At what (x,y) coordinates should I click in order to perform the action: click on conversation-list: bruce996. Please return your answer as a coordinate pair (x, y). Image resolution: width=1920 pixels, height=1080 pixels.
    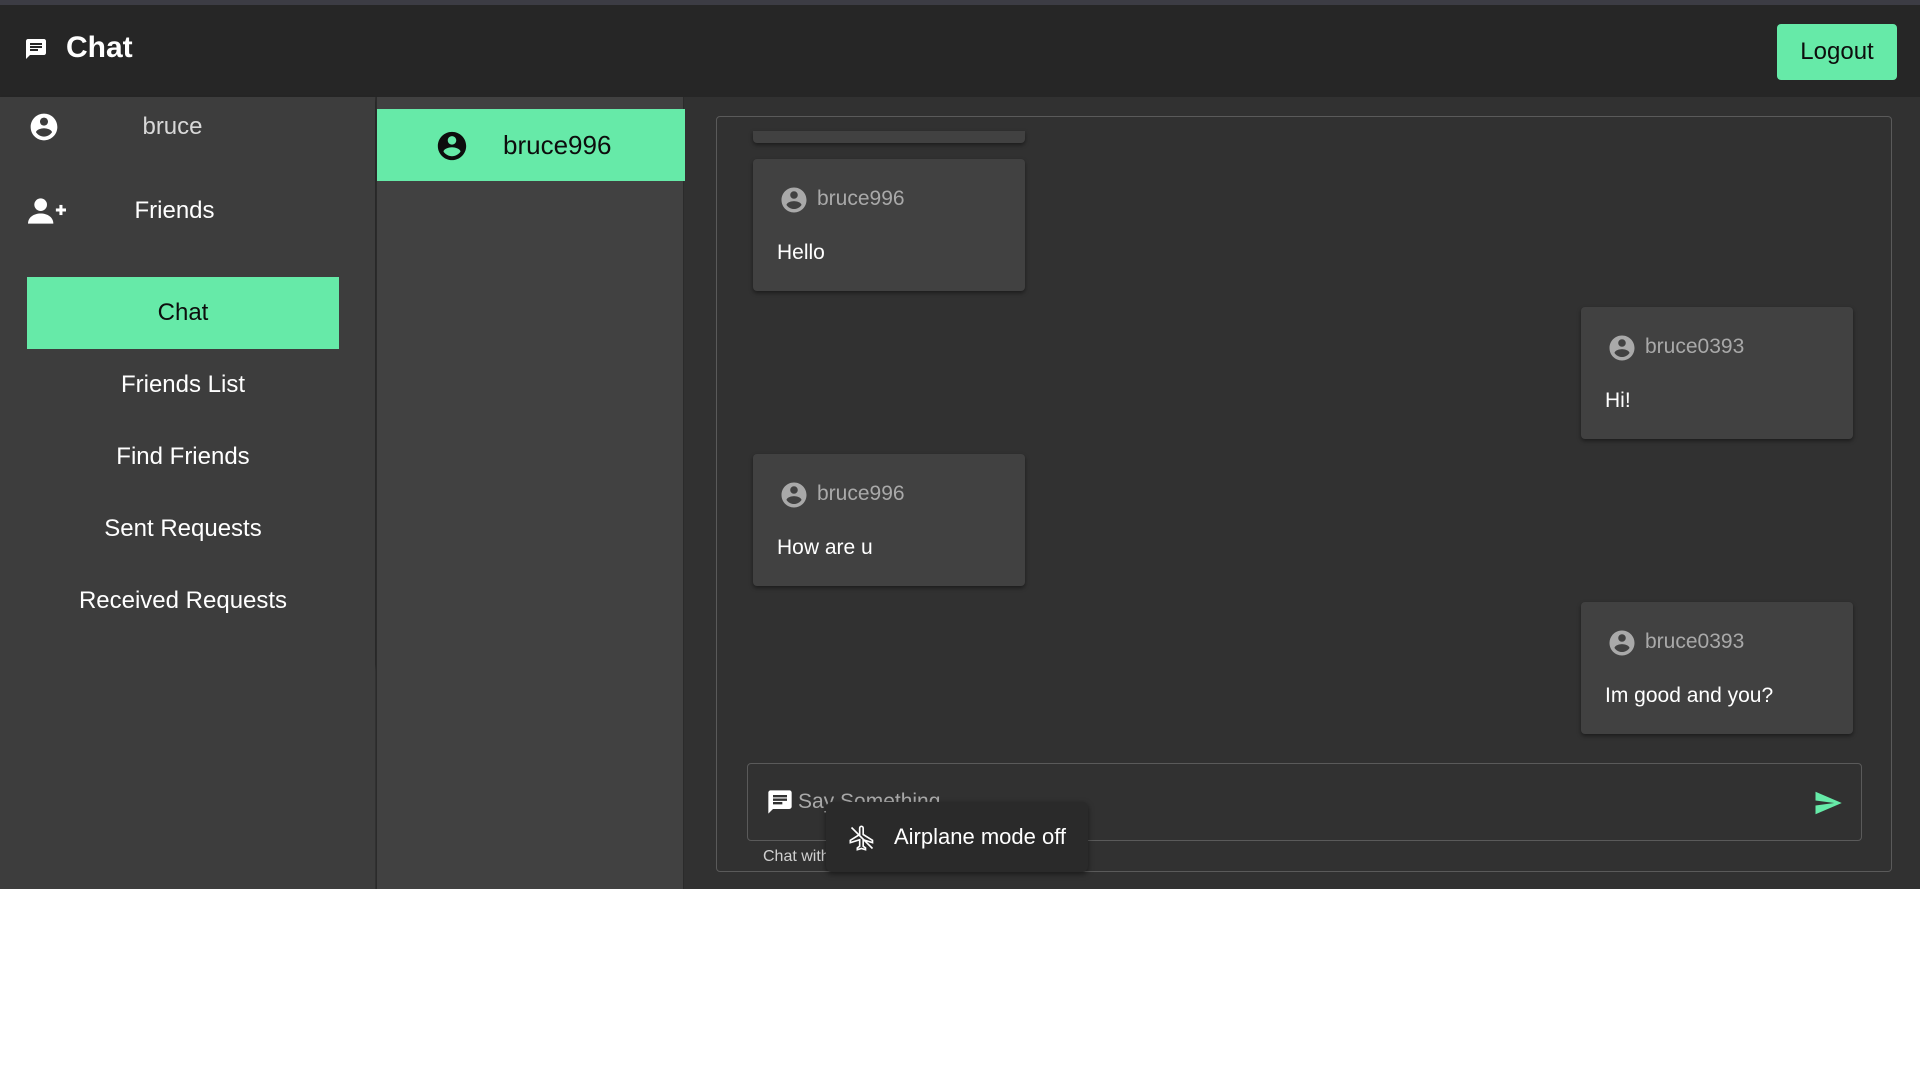
    Looking at the image, I should click on (530, 493).